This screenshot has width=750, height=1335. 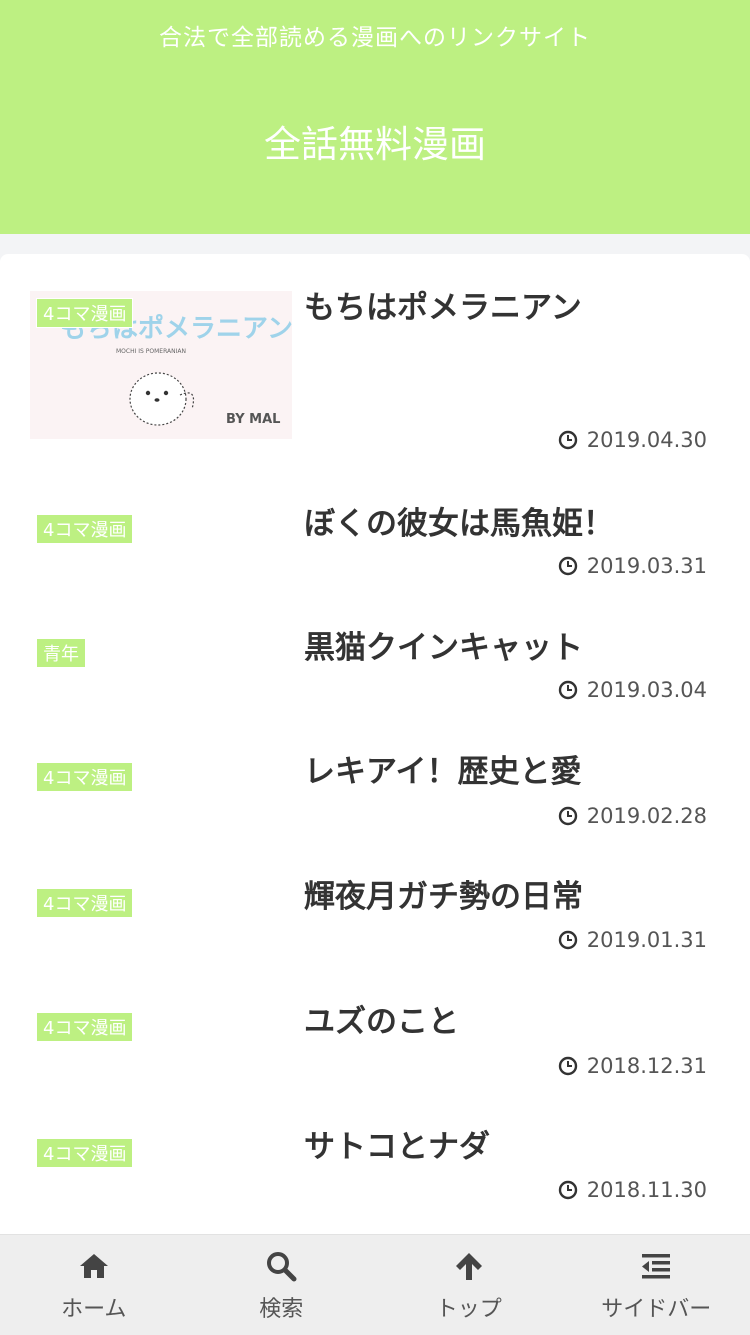 I want to click on nav-sidebar-button: サイドバー, so click(x=656, y=1285).